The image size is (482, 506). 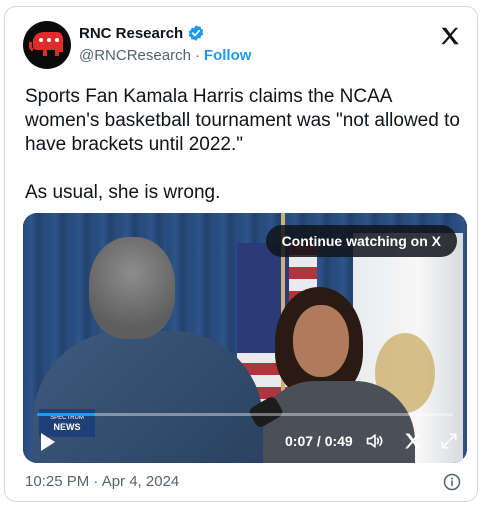 I want to click on verified-badge-icon, so click(x=196, y=33).